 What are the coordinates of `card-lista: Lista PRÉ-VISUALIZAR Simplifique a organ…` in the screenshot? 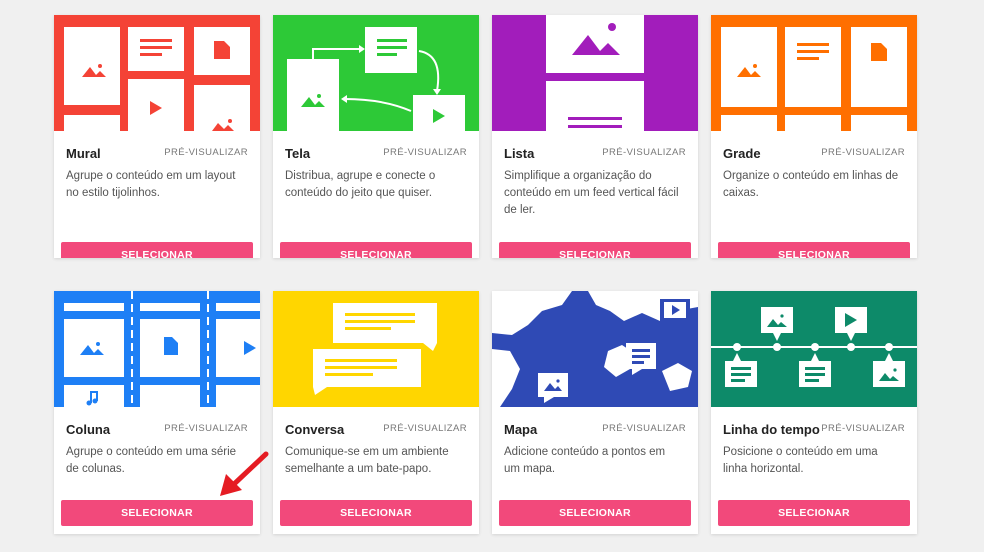 It's located at (595, 136).